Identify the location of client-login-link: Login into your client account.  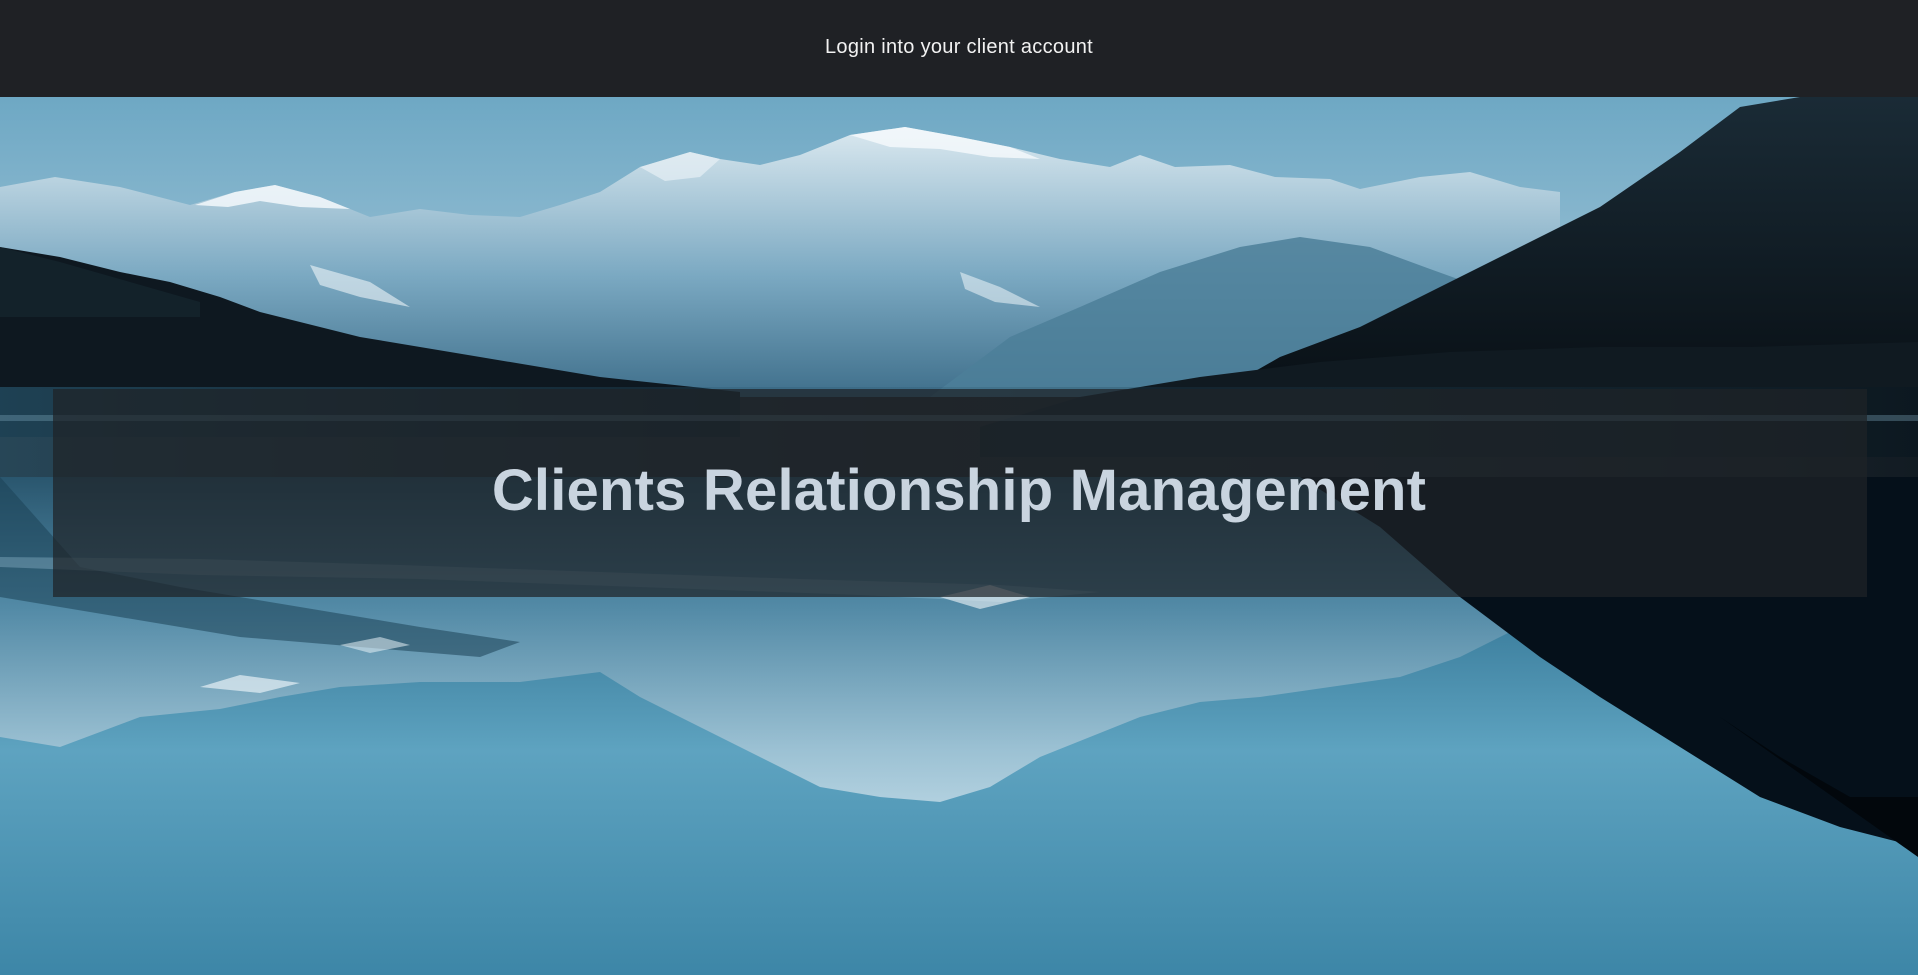
(959, 47).